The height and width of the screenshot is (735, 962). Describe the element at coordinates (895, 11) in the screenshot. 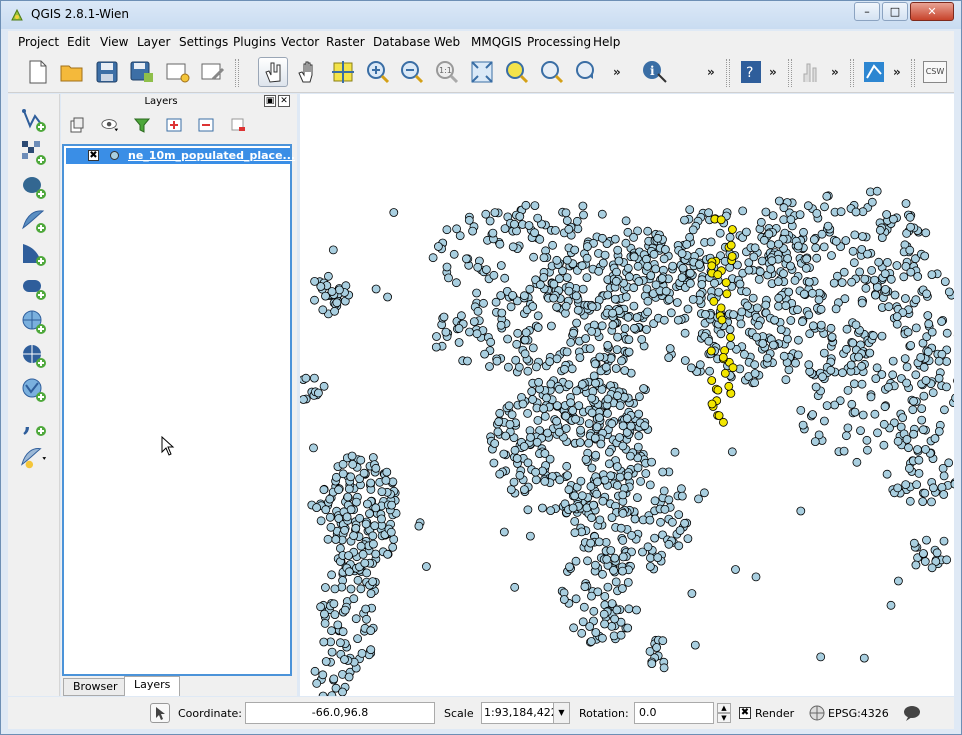

I see `maximize-button: □` at that location.